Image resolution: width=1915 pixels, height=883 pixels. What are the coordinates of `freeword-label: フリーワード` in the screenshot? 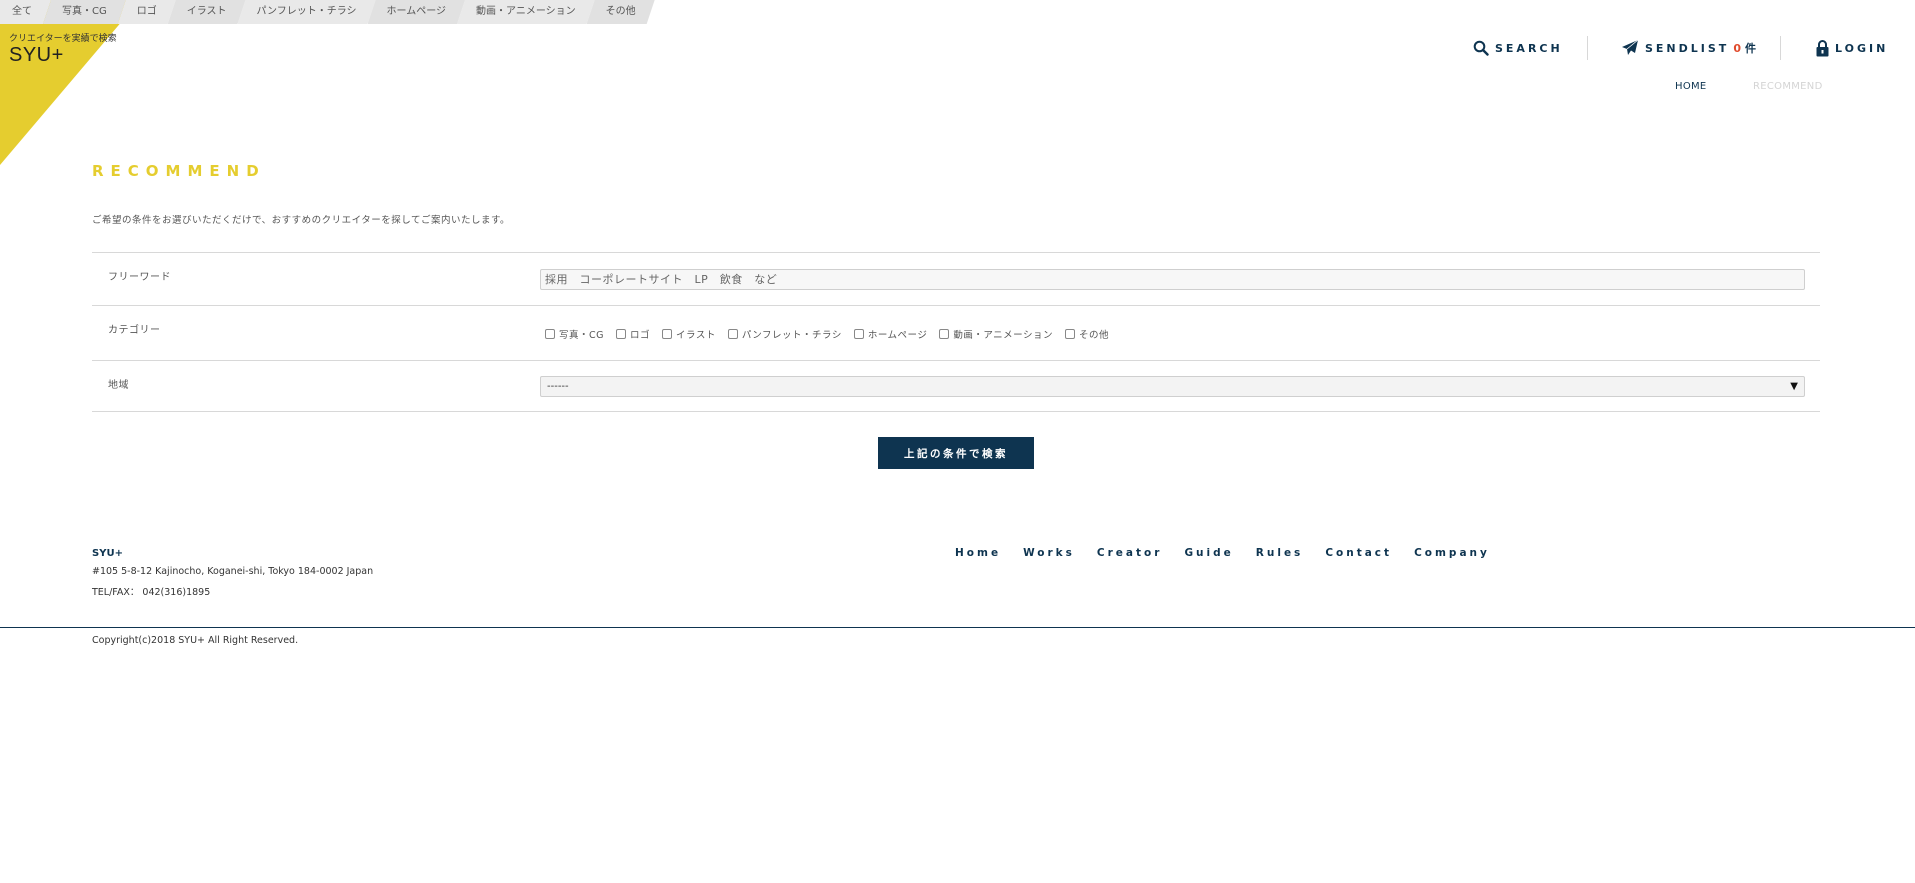 It's located at (139, 277).